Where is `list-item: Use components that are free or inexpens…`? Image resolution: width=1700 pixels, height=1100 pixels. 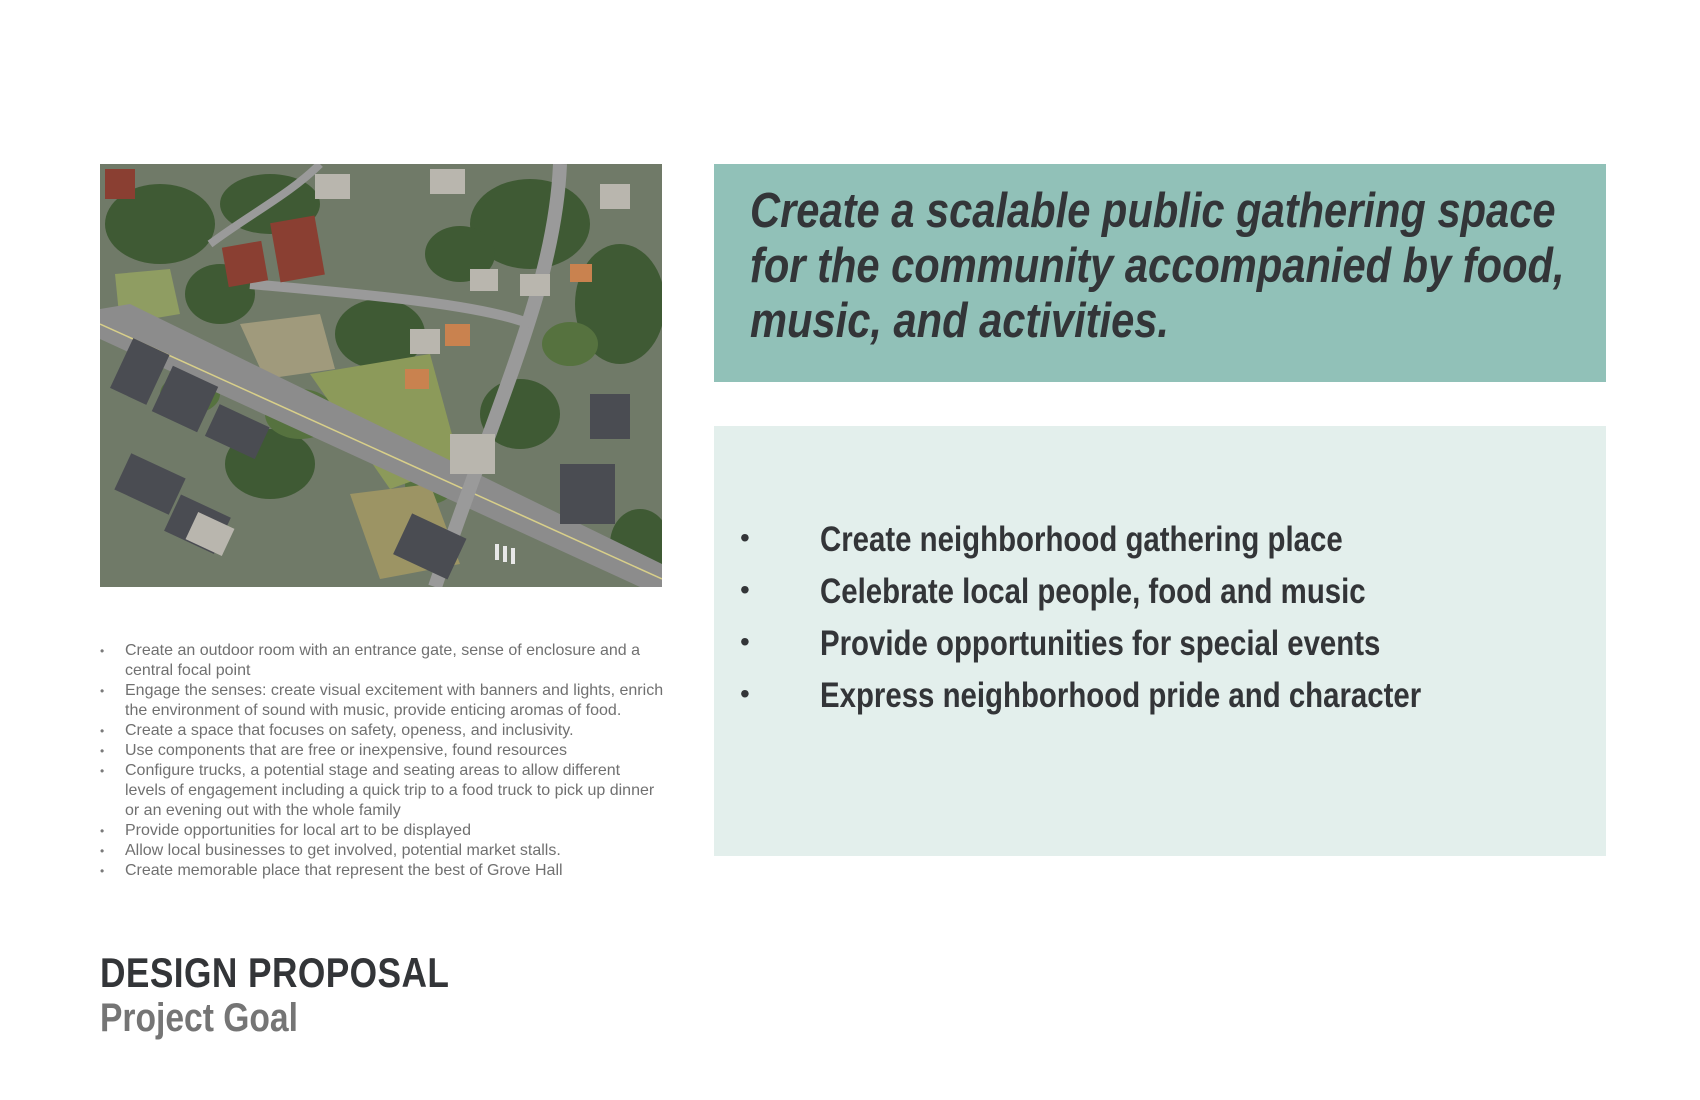
list-item: Use components that are free or inexpens… is located at coordinates (382, 751).